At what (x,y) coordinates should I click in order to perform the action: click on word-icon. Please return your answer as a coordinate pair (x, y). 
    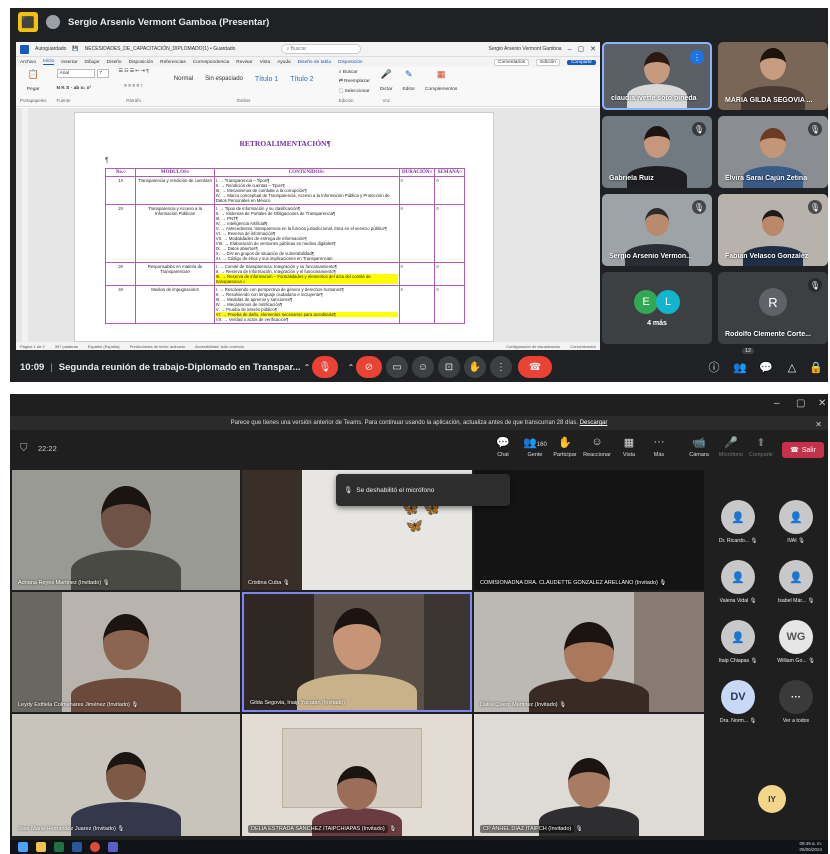
    Looking at the image, I should click on (77, 847).